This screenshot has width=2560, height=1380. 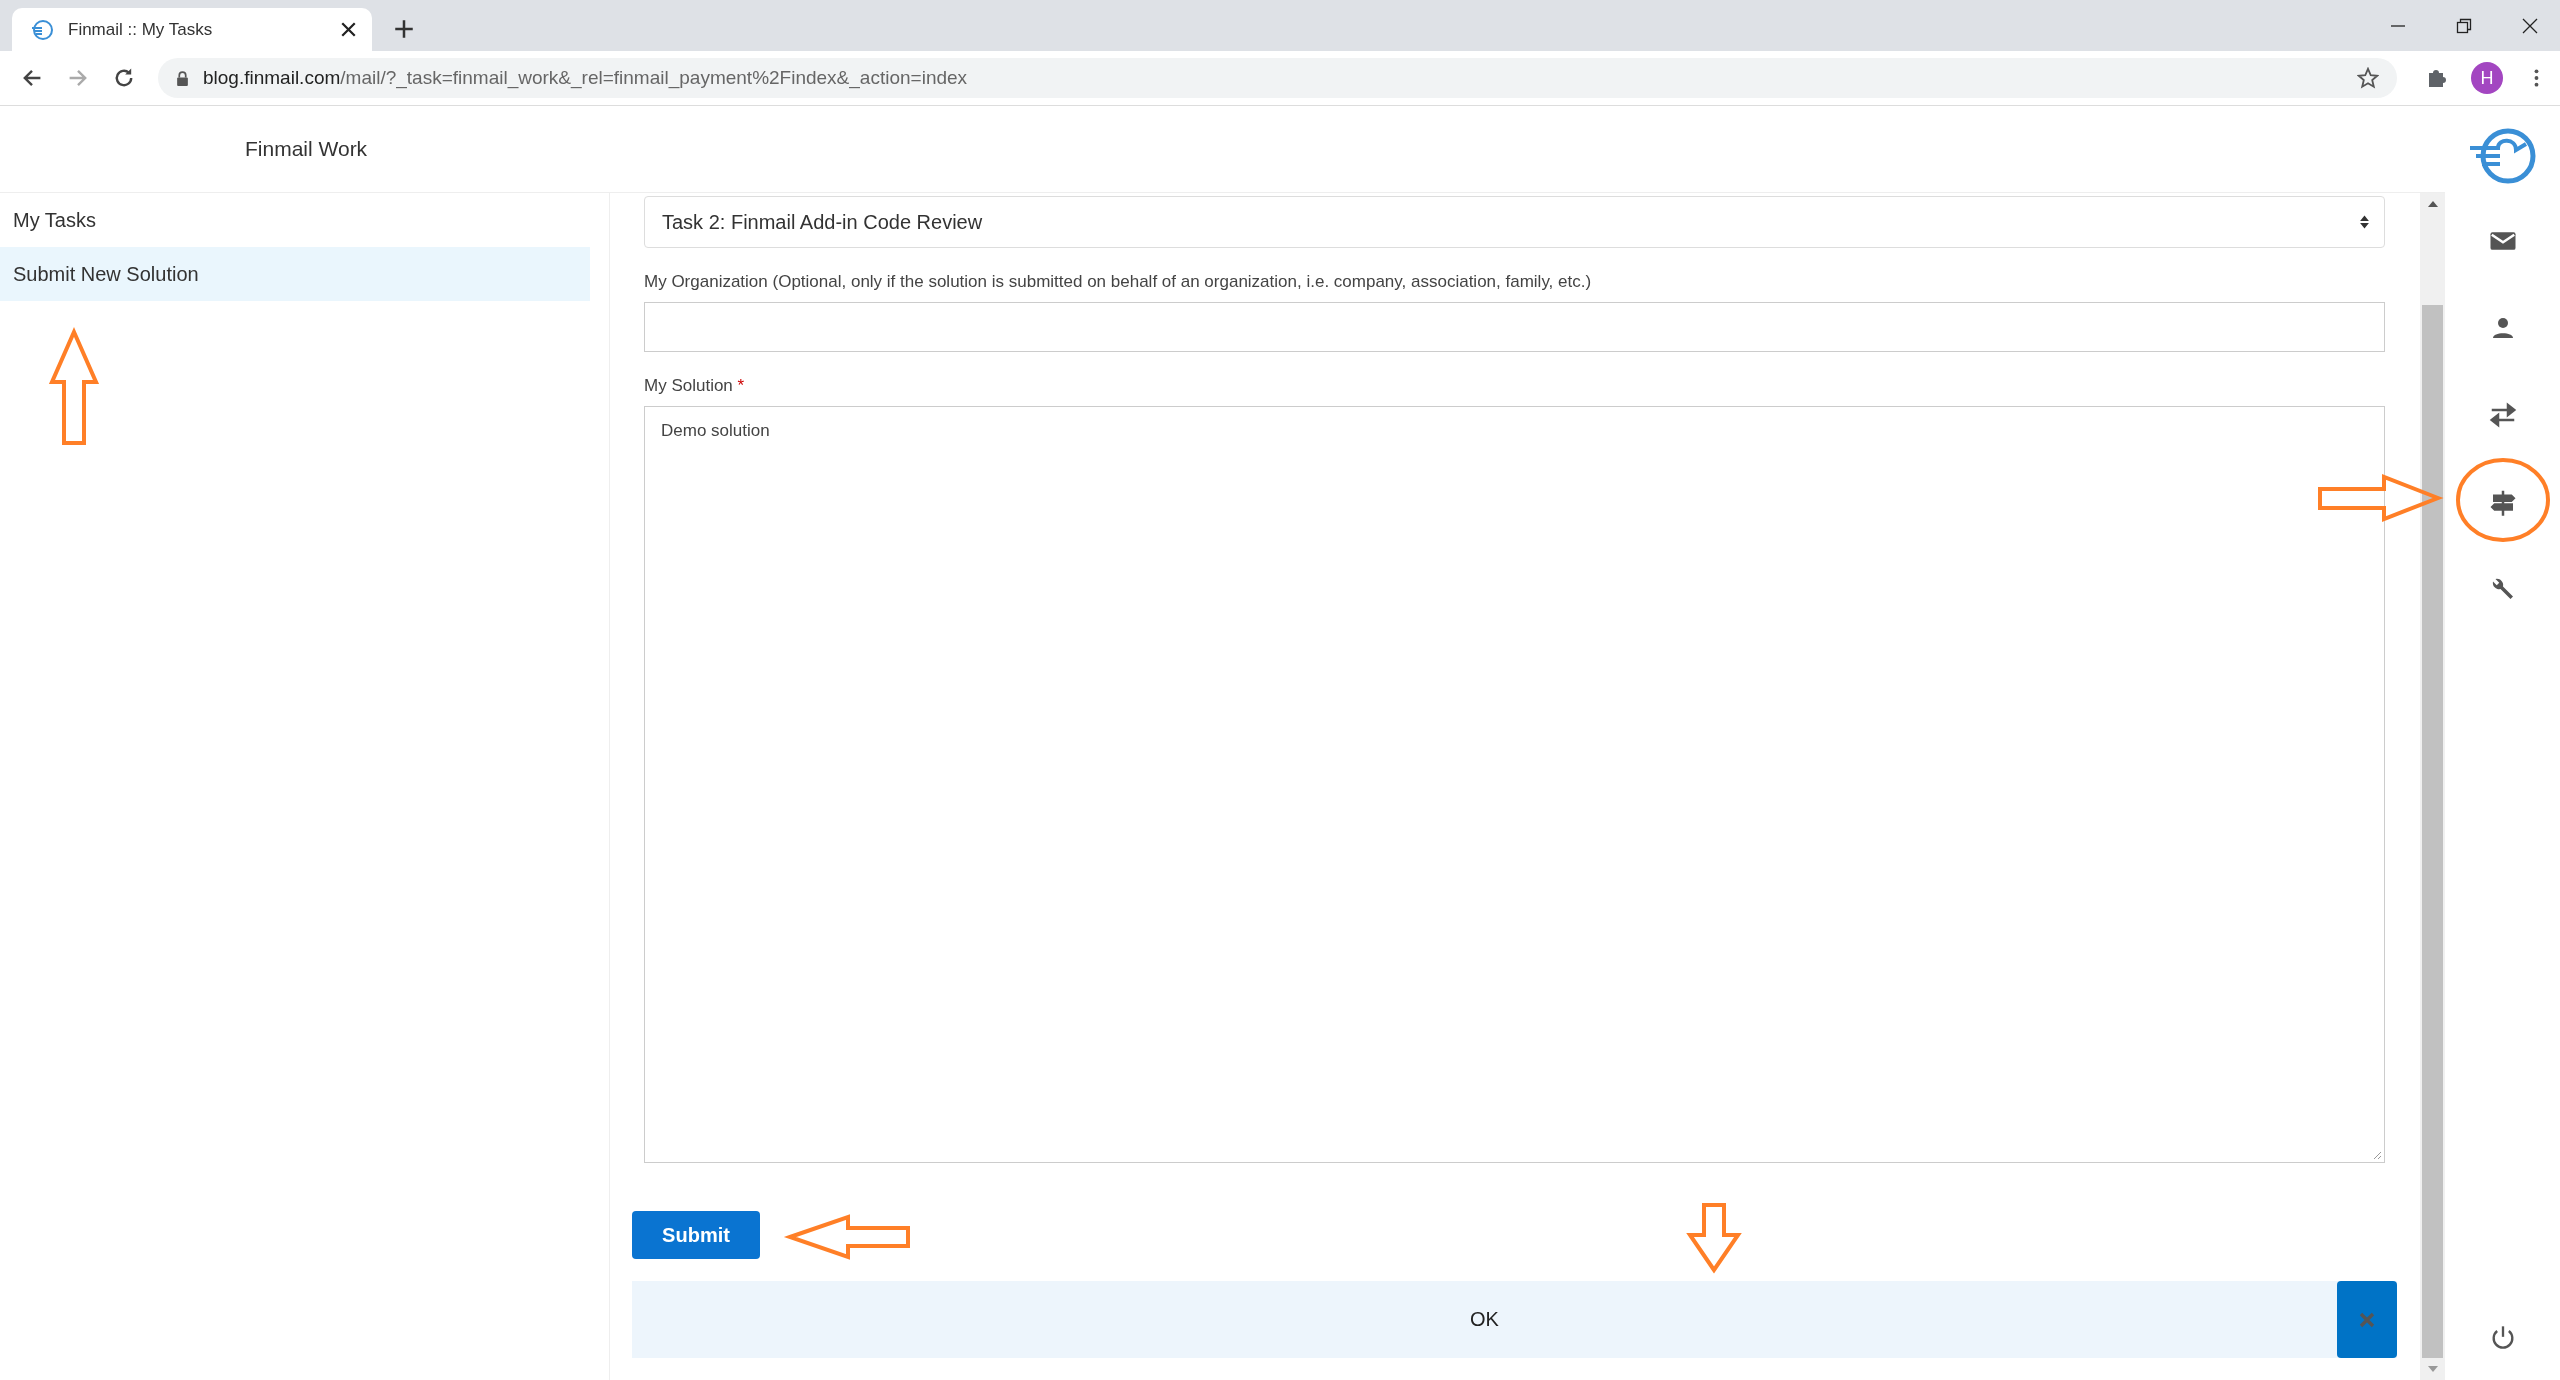 What do you see at coordinates (2464, 25) in the screenshot?
I see `restore-icon` at bounding box center [2464, 25].